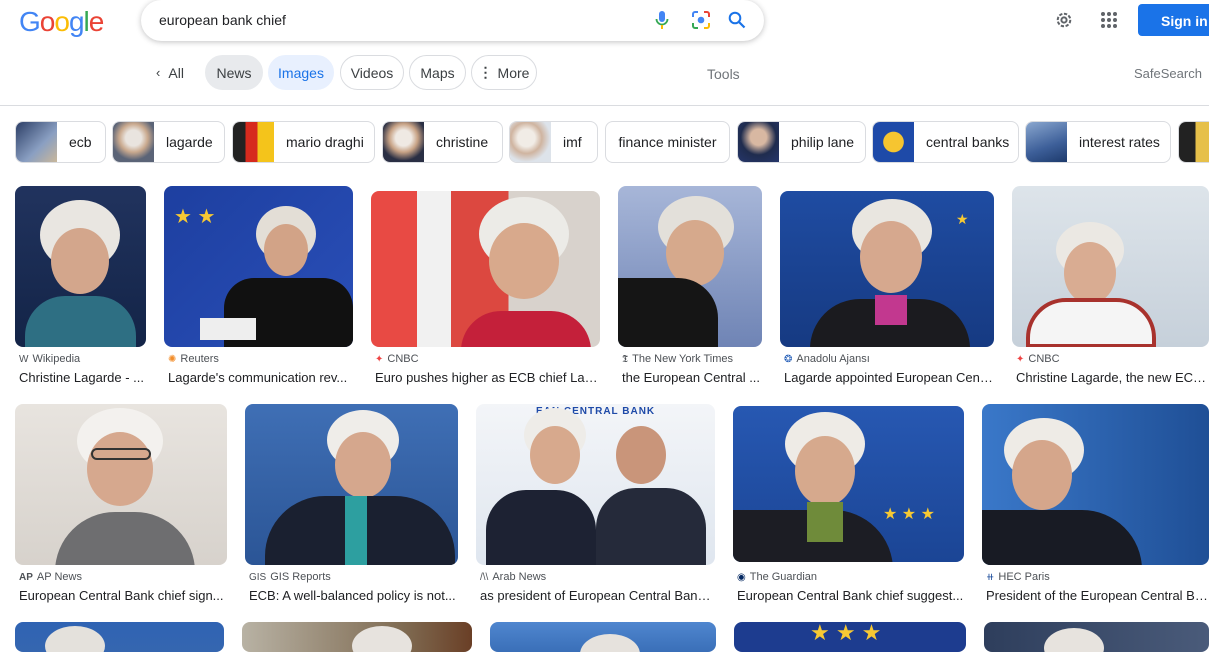 This screenshot has height=652, width=1209. Describe the element at coordinates (625, 359) in the screenshot. I see `nyt-icon: 𝕿` at that location.